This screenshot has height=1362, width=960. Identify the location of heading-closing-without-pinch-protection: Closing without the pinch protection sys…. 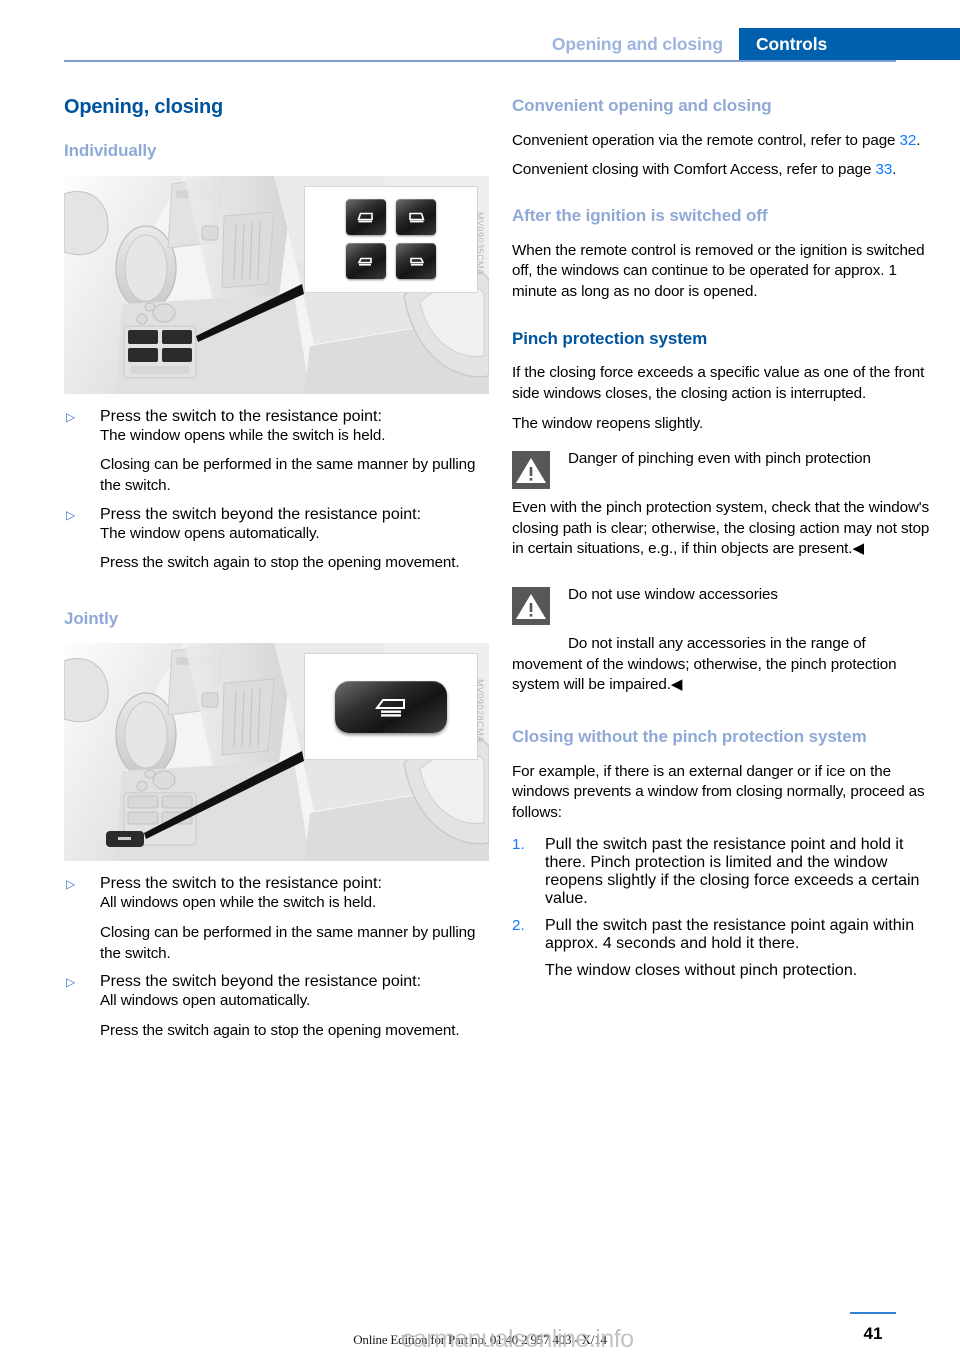
(689, 736).